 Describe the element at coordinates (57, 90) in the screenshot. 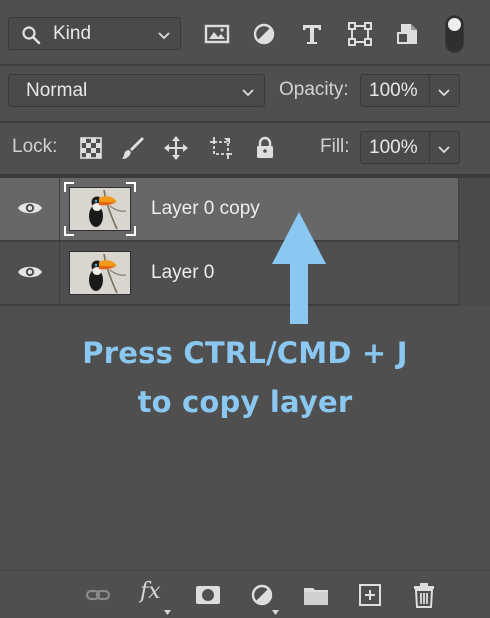

I see `blend-mode-label: Normal` at that location.